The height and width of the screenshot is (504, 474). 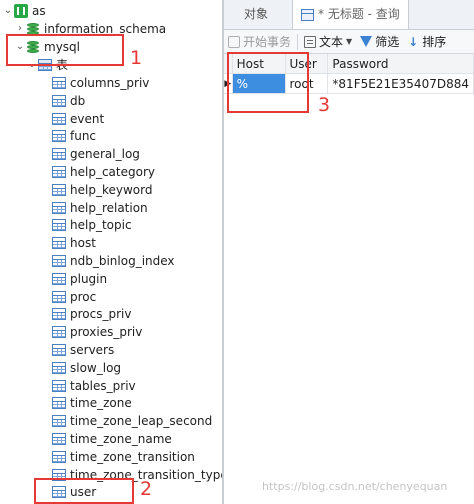 I want to click on table-label: func, so click(x=83, y=136).